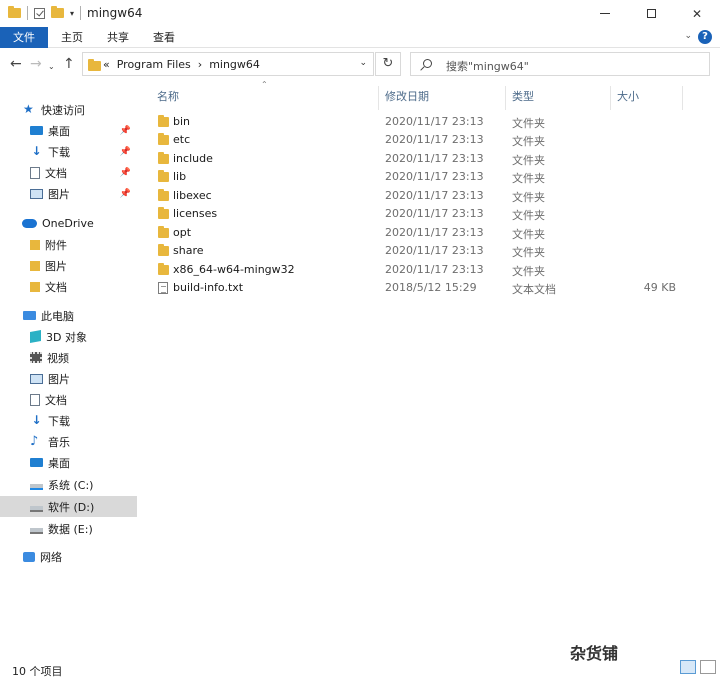 This screenshot has width=720, height=680. What do you see at coordinates (68, 172) in the screenshot?
I see `sidebar-item-documents: 文档 📌` at bounding box center [68, 172].